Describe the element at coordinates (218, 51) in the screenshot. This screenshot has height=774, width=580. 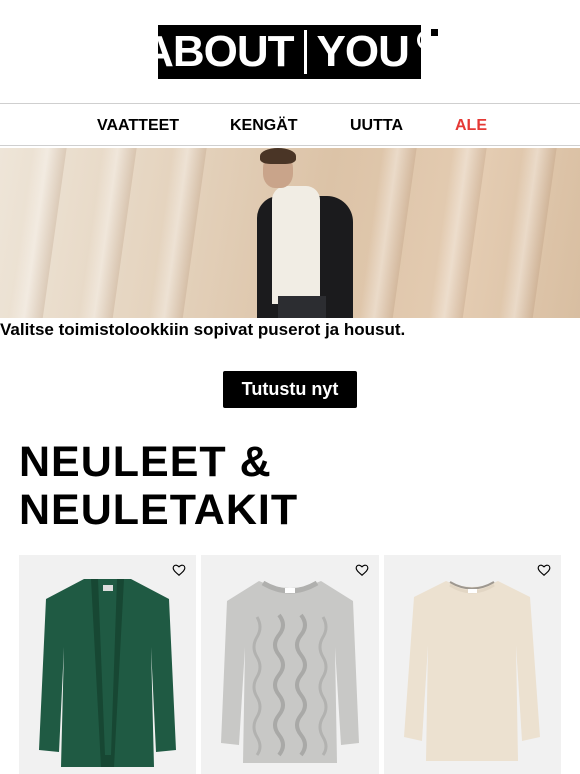
I see `logo-word-about: ABOUT` at that location.